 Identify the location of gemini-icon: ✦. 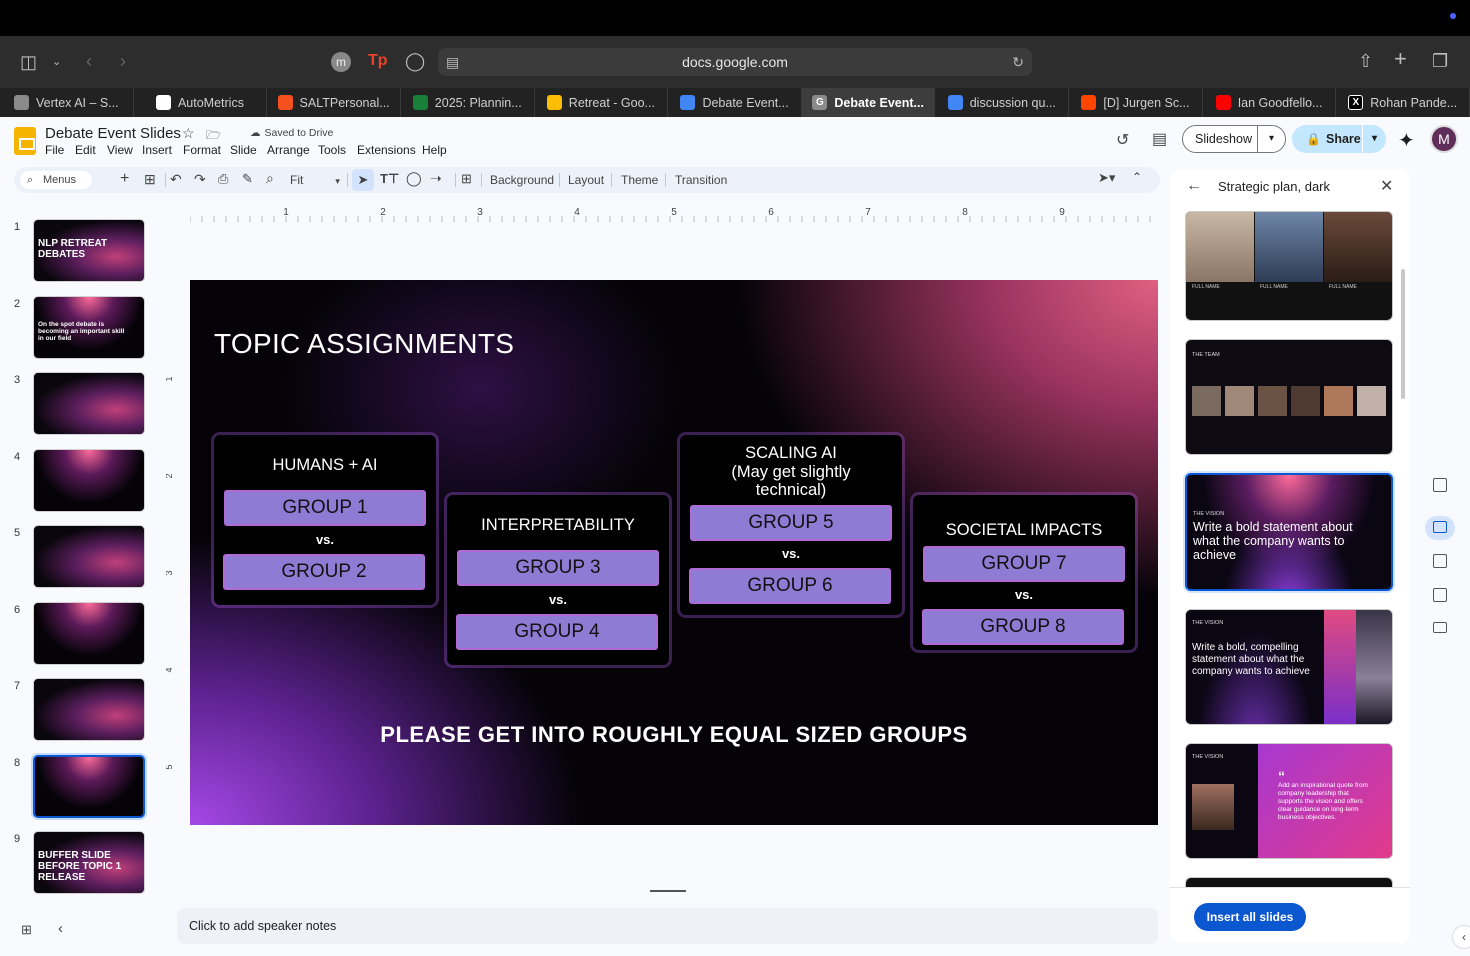
(1406, 140).